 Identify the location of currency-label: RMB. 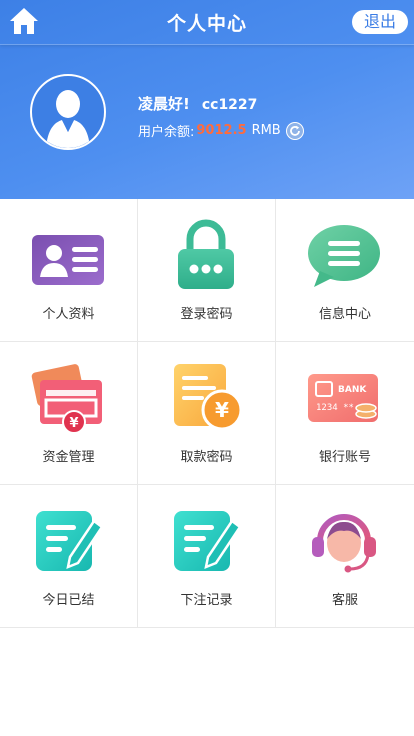
(266, 130).